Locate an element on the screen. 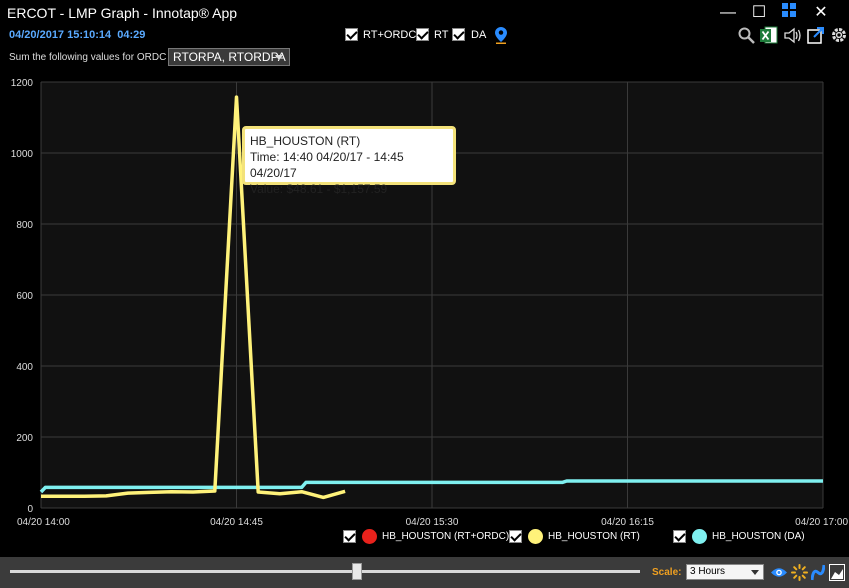 This screenshot has width=849, height=588. scale-dropdown: 3 Hours is located at coordinates (725, 572).